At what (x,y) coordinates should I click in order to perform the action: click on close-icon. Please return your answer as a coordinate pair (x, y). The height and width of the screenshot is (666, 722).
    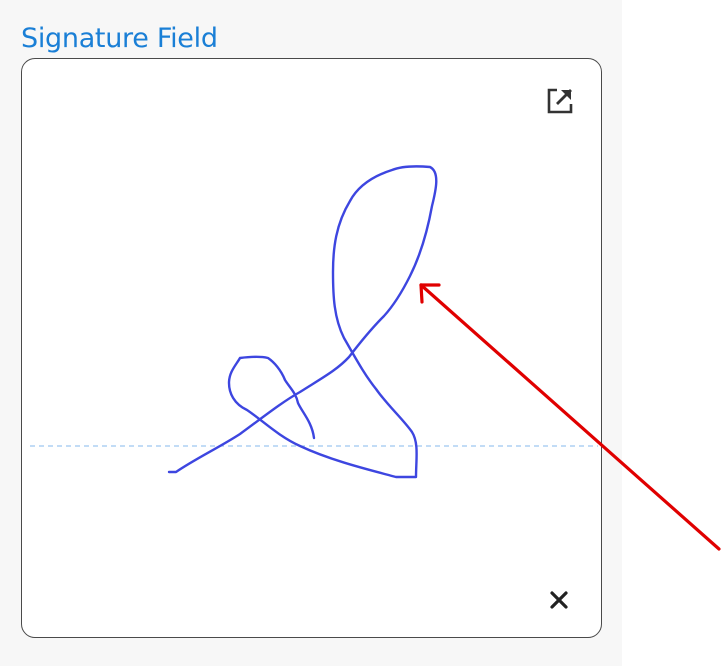
    Looking at the image, I should click on (559, 600).